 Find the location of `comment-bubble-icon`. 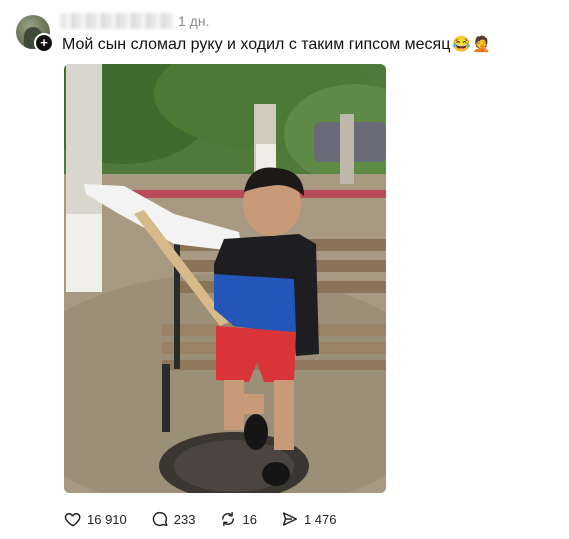

comment-bubble-icon is located at coordinates (160, 519).